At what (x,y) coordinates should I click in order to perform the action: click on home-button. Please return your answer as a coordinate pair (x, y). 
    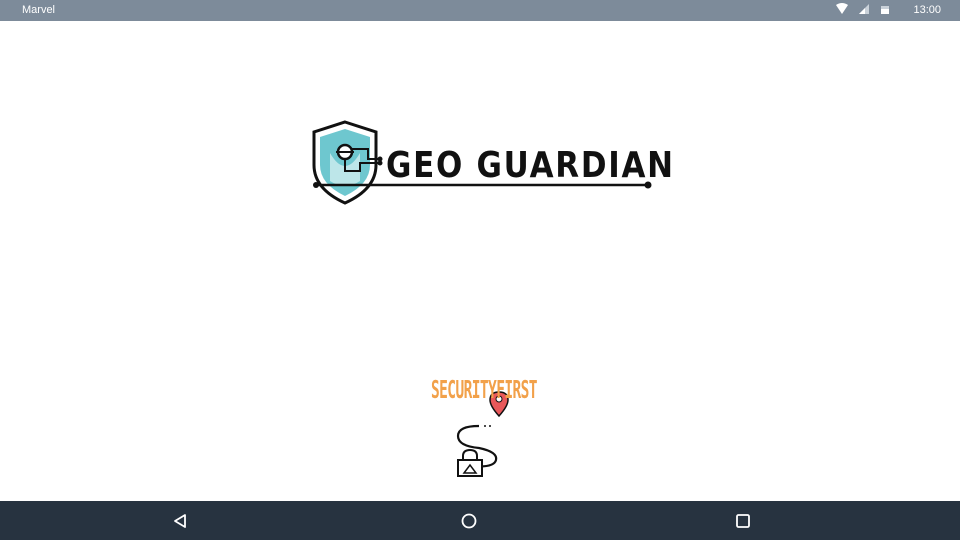
    Looking at the image, I should click on (469, 521).